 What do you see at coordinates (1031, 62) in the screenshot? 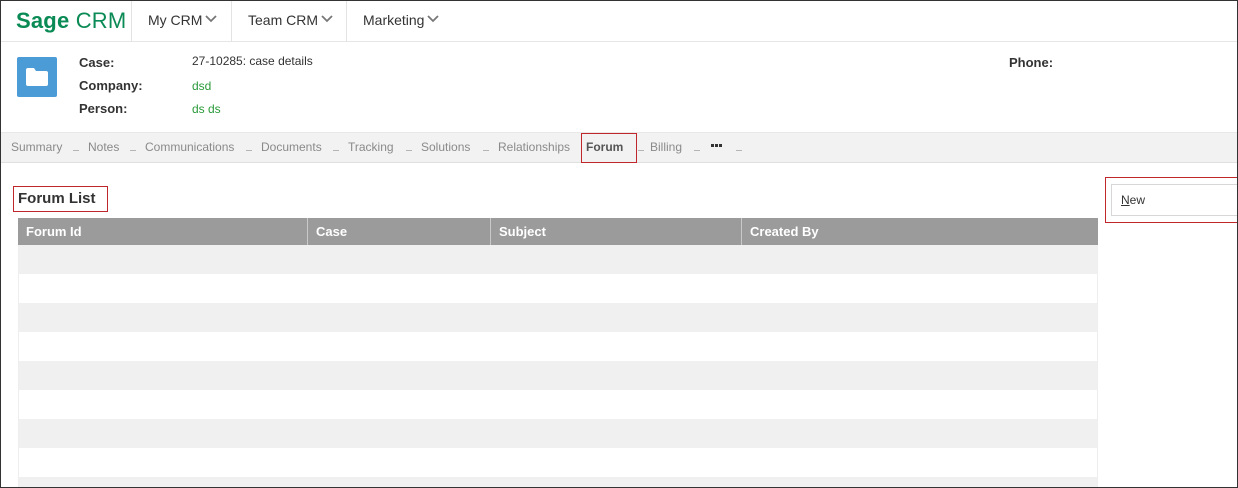
I see `phone-label: Phone:` at bounding box center [1031, 62].